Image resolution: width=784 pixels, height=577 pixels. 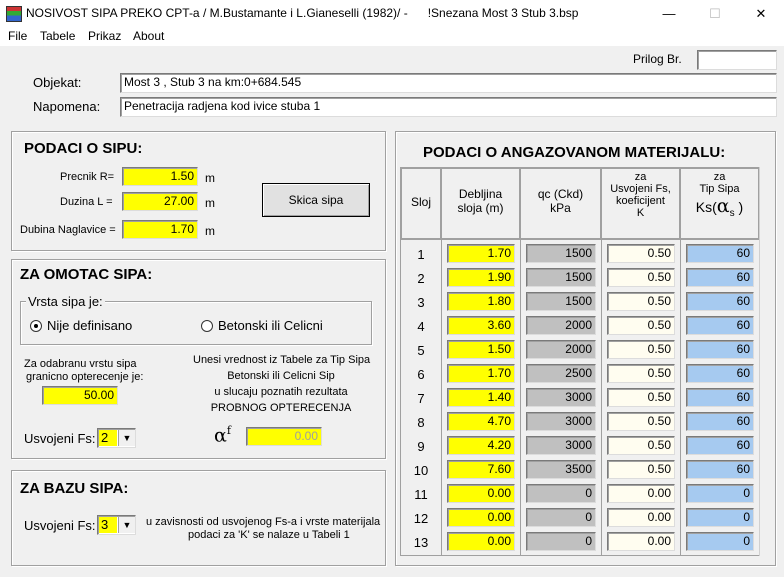 What do you see at coordinates (561, 469) in the screenshot?
I see `qc-input: 3500` at bounding box center [561, 469].